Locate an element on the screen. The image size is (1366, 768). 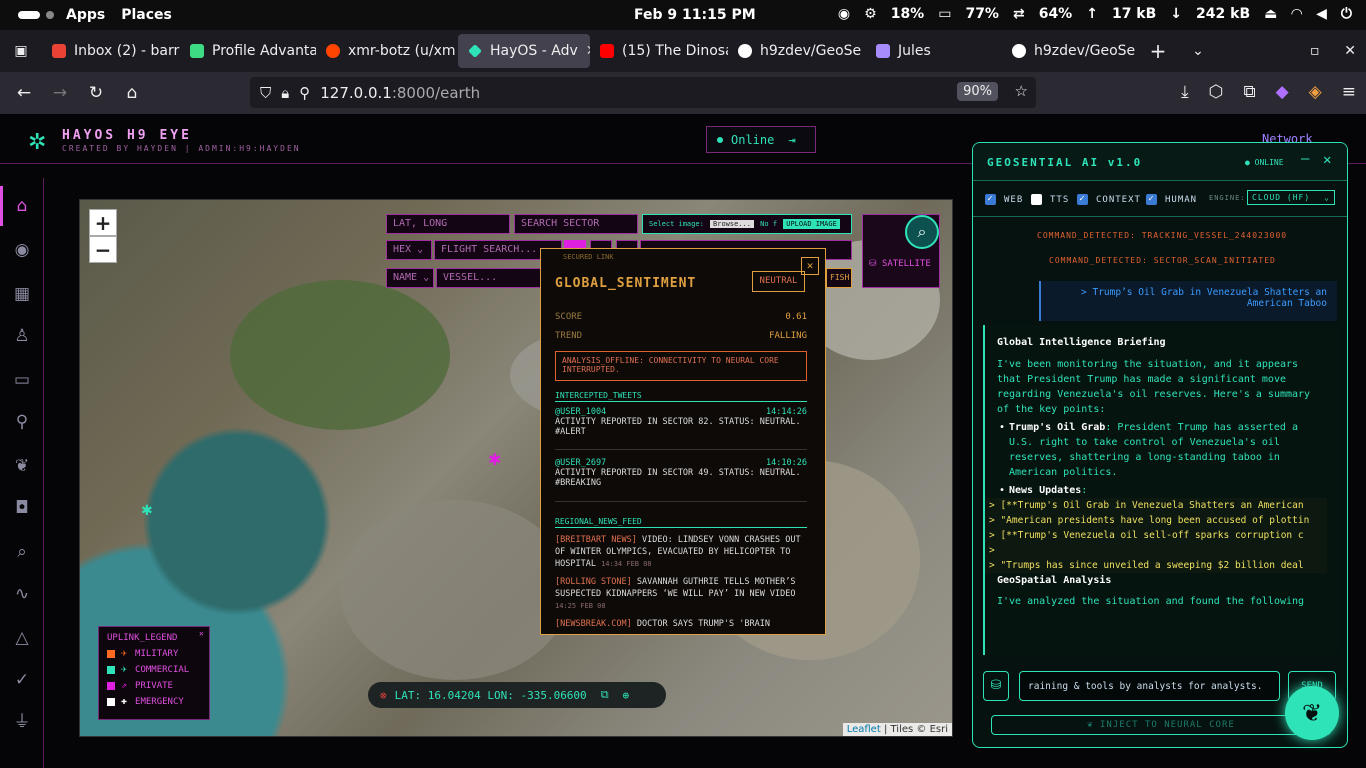
tab-overview-button: ▣ is located at coordinates (21, 51).